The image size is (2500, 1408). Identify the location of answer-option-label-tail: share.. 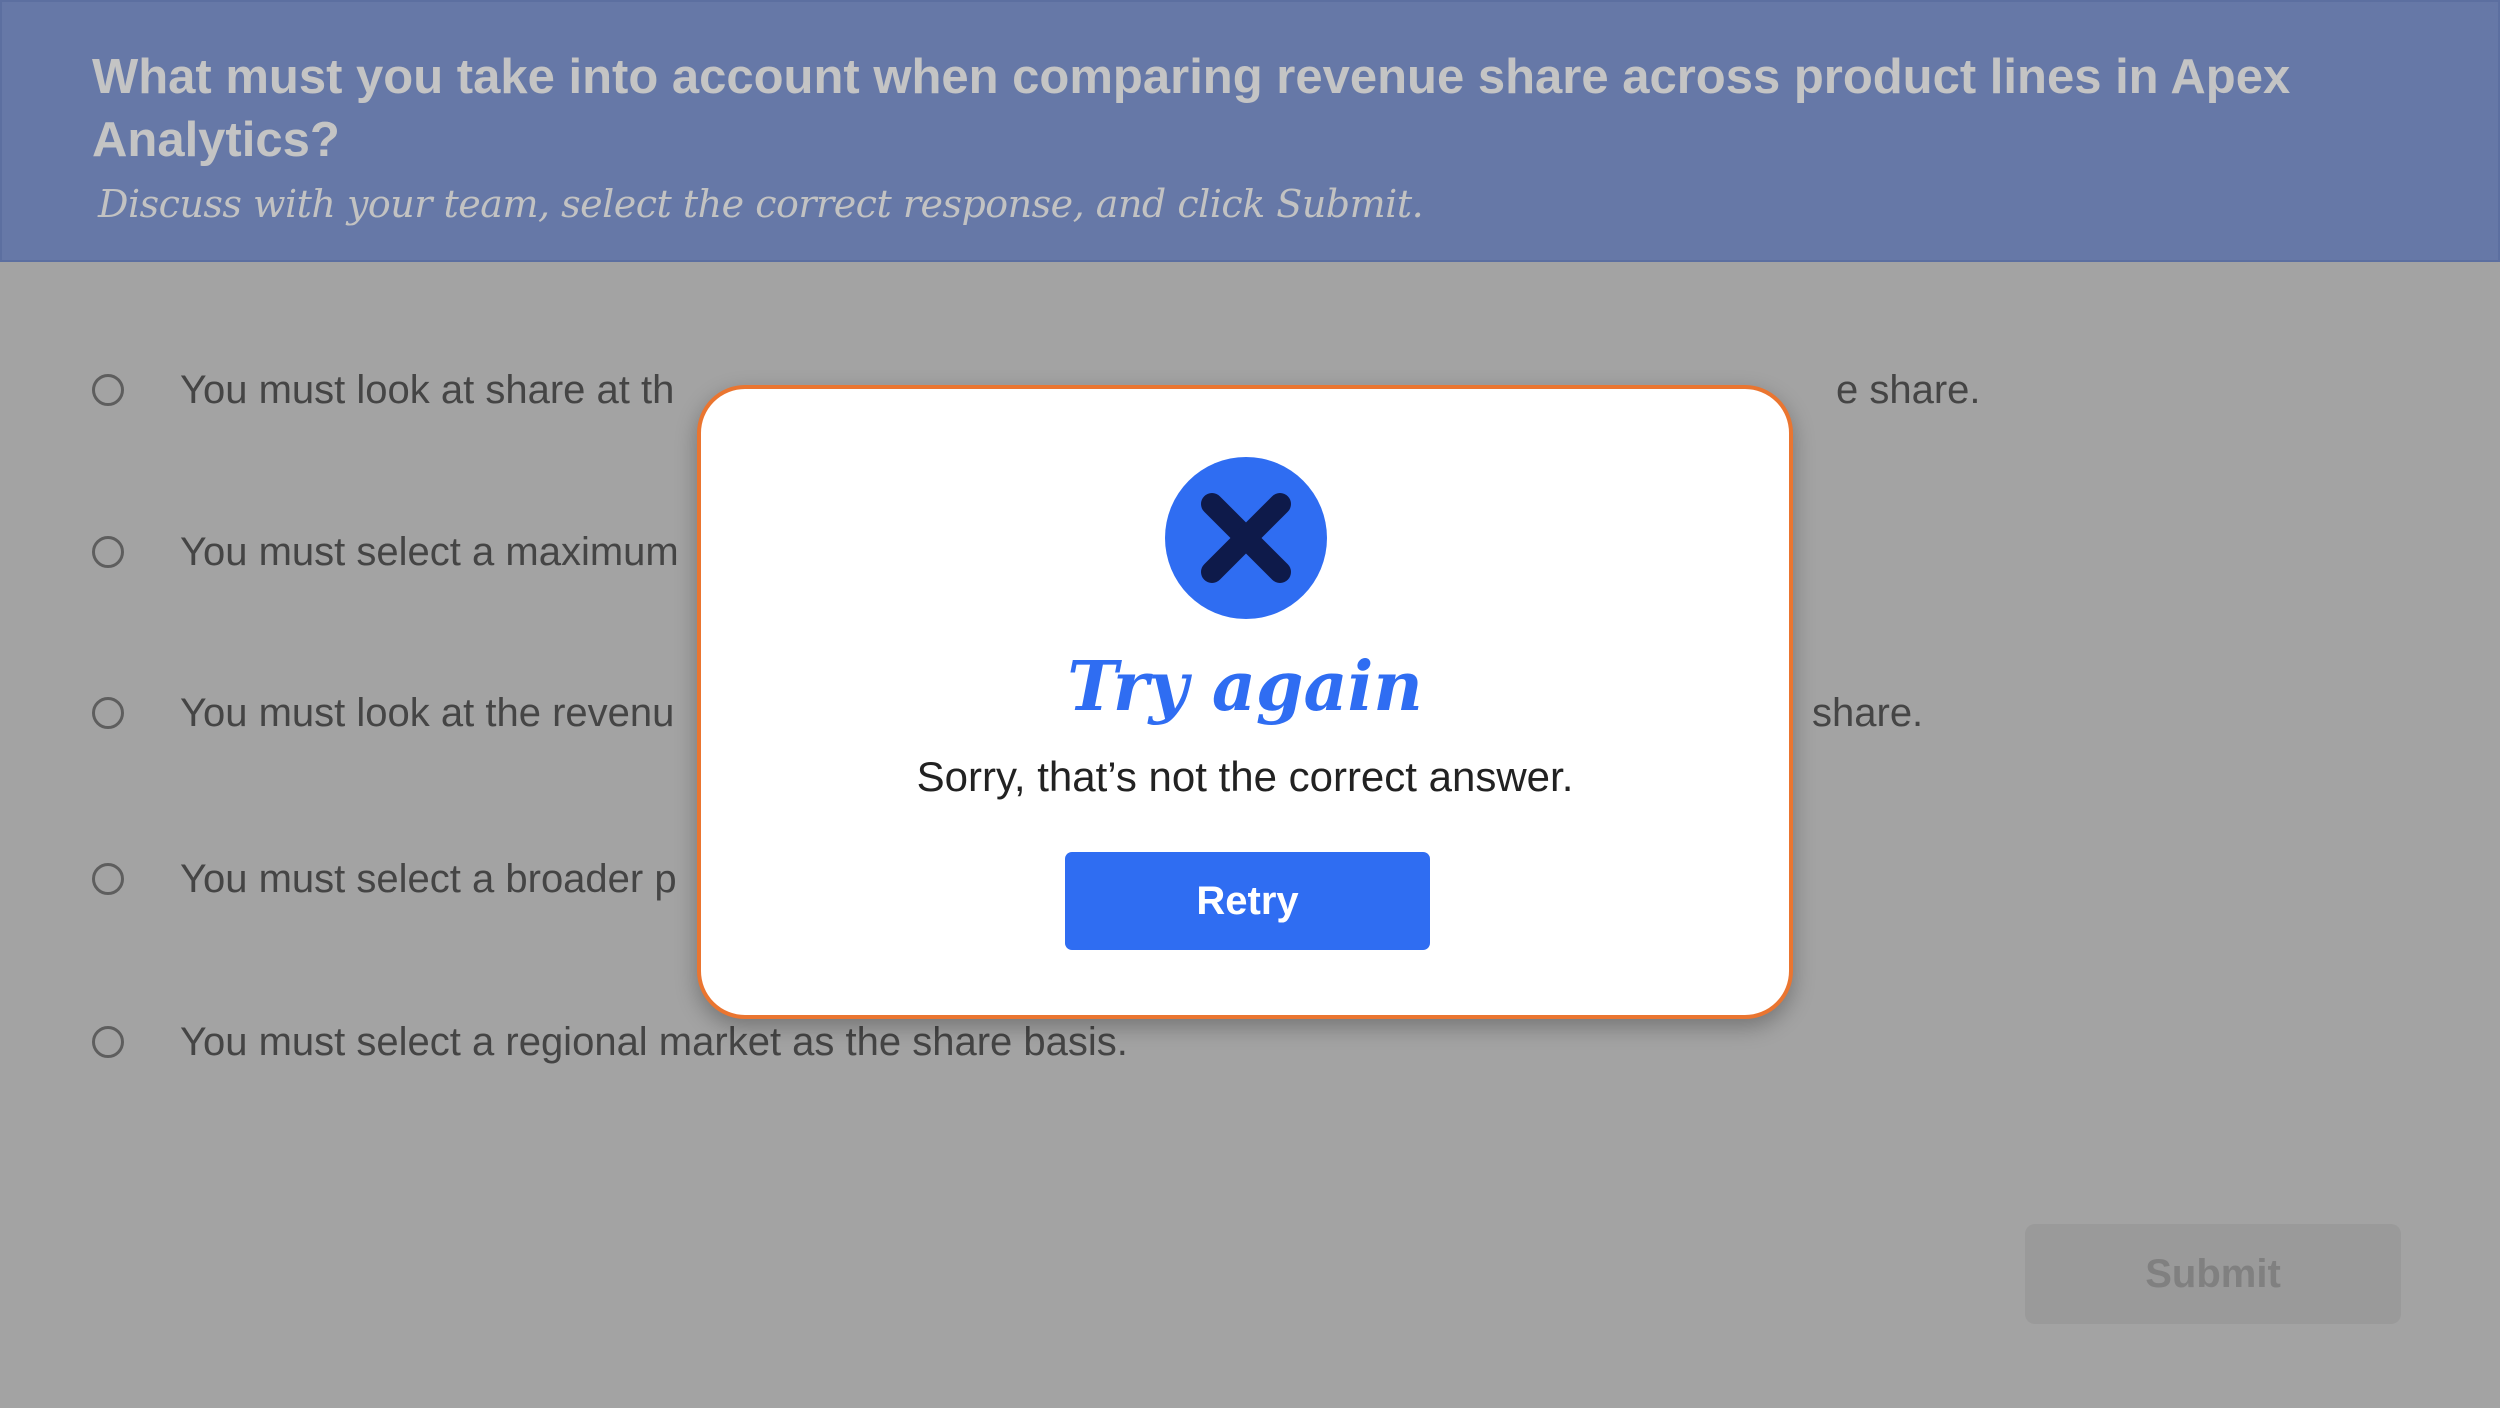
(1868, 713).